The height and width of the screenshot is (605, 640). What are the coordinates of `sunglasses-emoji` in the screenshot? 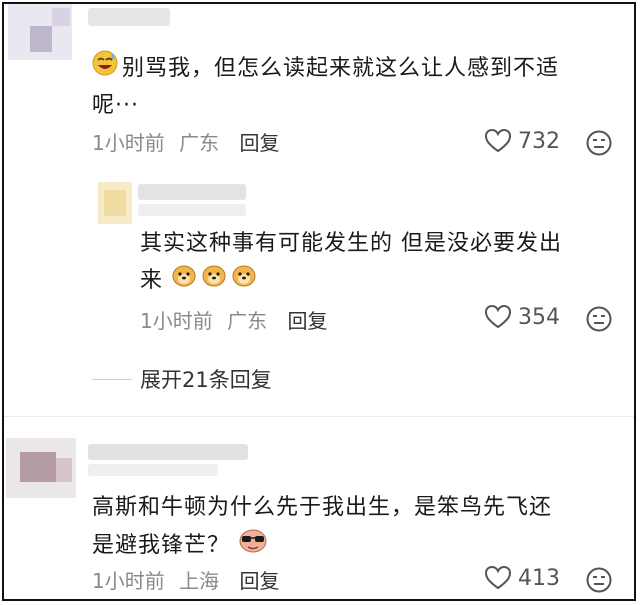 It's located at (253, 546).